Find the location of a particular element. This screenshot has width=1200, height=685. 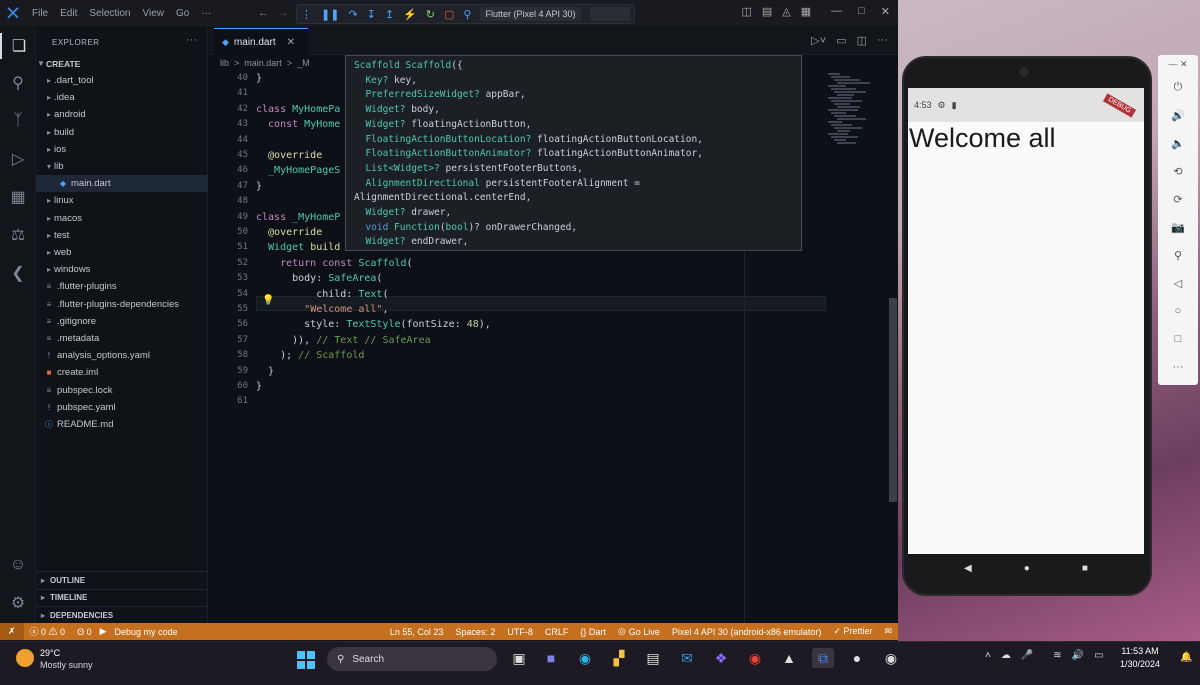

mail-icon: ✉ is located at coordinates (687, 658).